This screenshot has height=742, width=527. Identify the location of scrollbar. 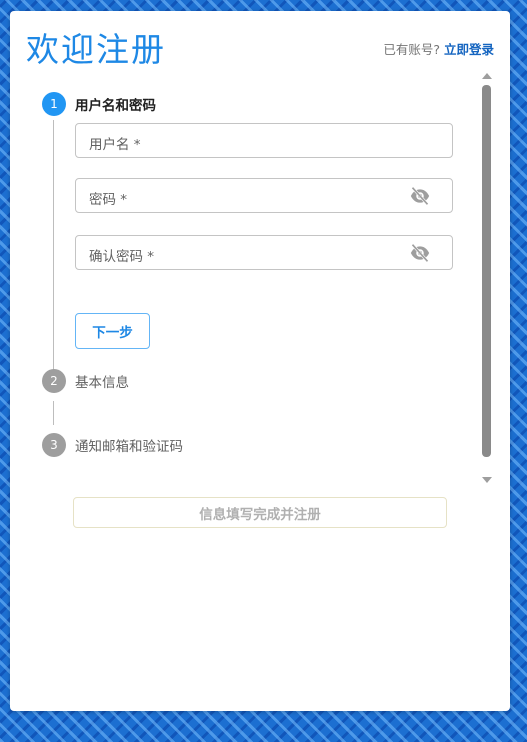
(487, 278).